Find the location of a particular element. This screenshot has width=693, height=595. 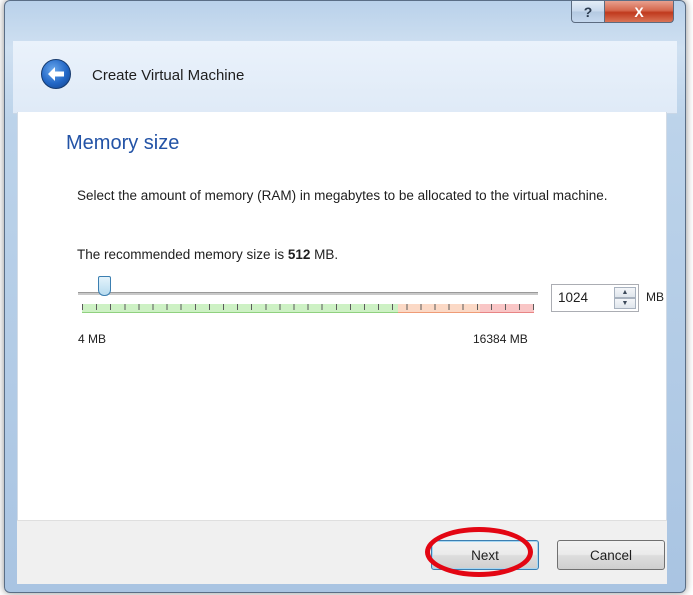

next-button: Next is located at coordinates (485, 555).